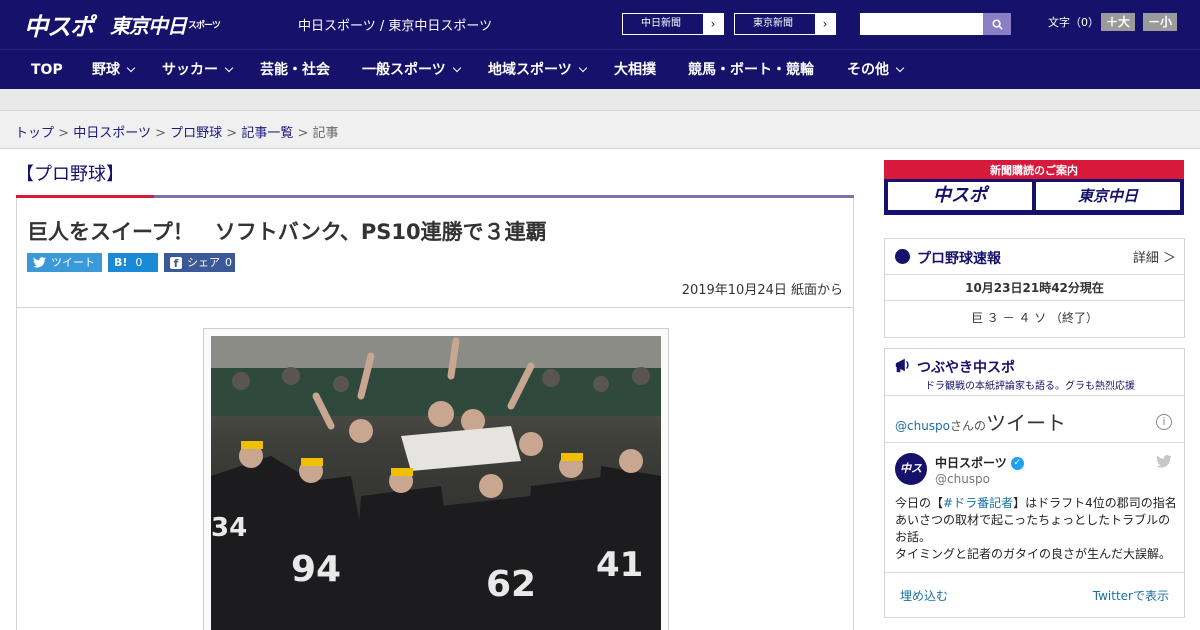 The image size is (1200, 630). I want to click on hatena-label: B!, so click(121, 262).